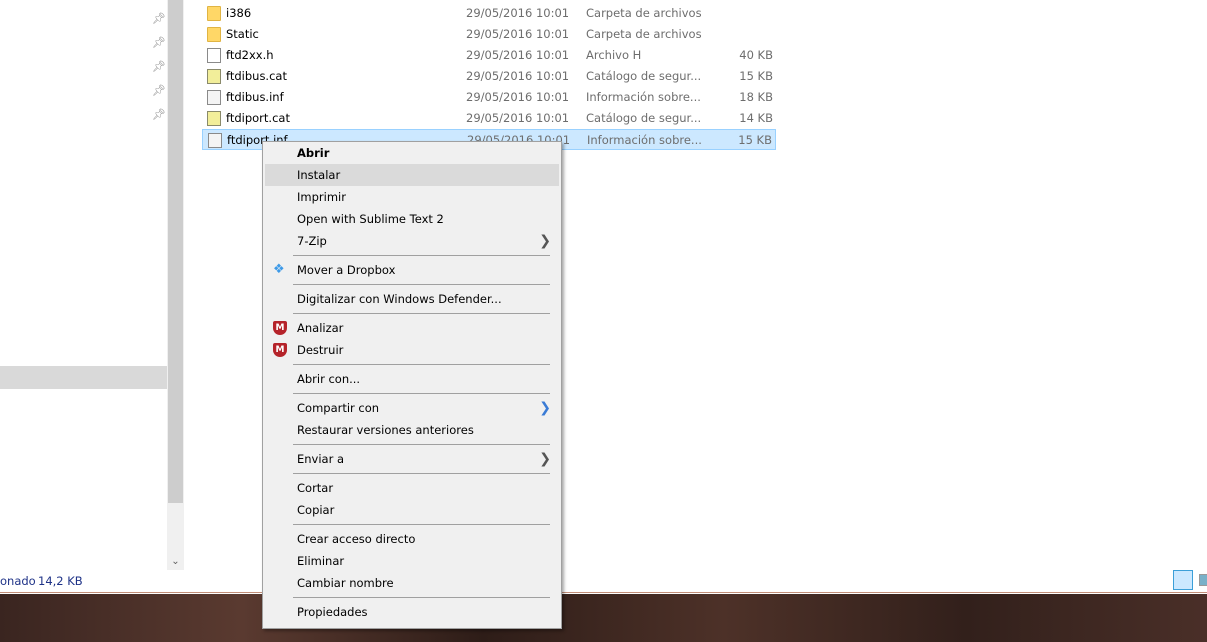 Image resolution: width=1207 pixels, height=642 pixels. What do you see at coordinates (412, 241) in the screenshot?
I see `menu-item-7zip: 7-Zip ❯` at bounding box center [412, 241].